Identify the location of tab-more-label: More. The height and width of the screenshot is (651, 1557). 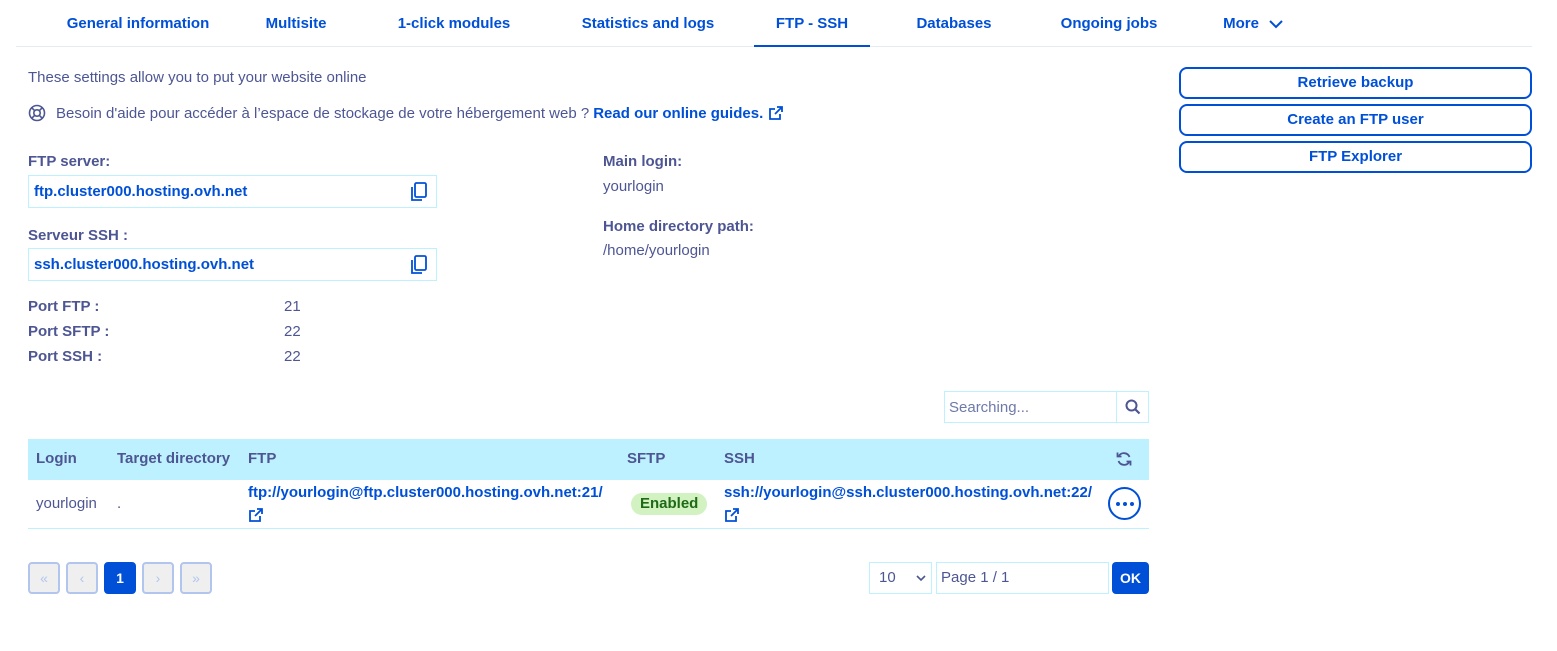
(1241, 23).